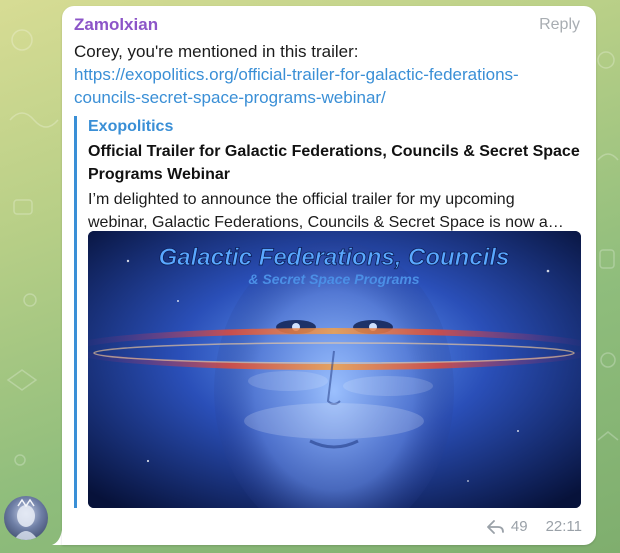  Describe the element at coordinates (216, 51) in the screenshot. I see `message-body: Corey, you're mentioned in this trailer:` at that location.